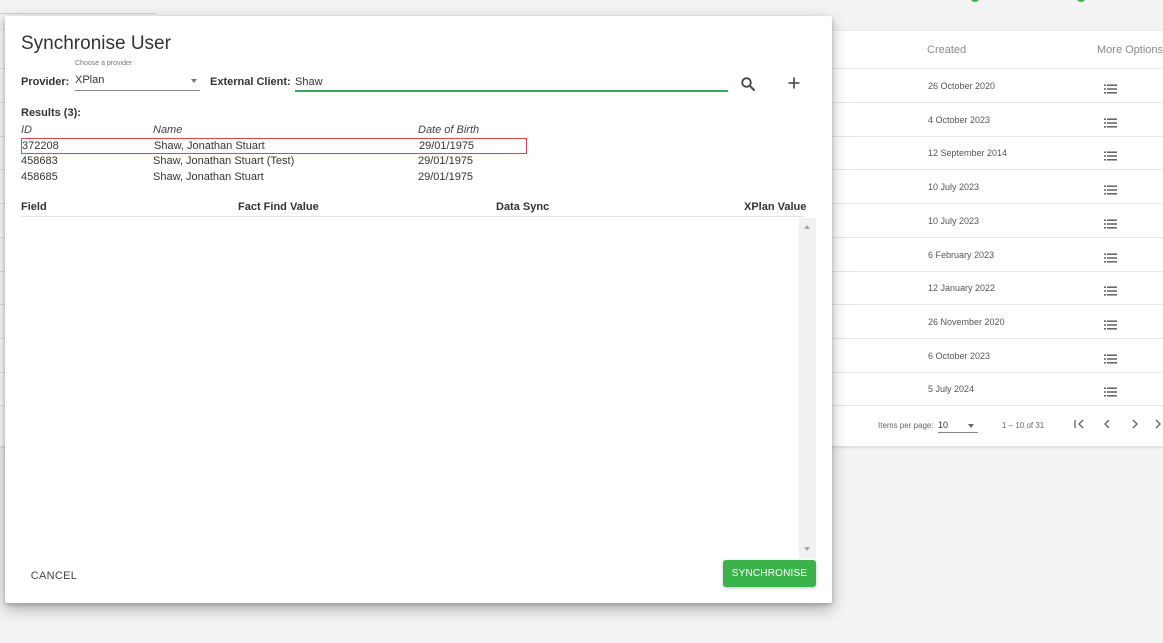 This screenshot has width=1163, height=643. What do you see at coordinates (962, 86) in the screenshot?
I see `row-created-date: 26 October 2020` at bounding box center [962, 86].